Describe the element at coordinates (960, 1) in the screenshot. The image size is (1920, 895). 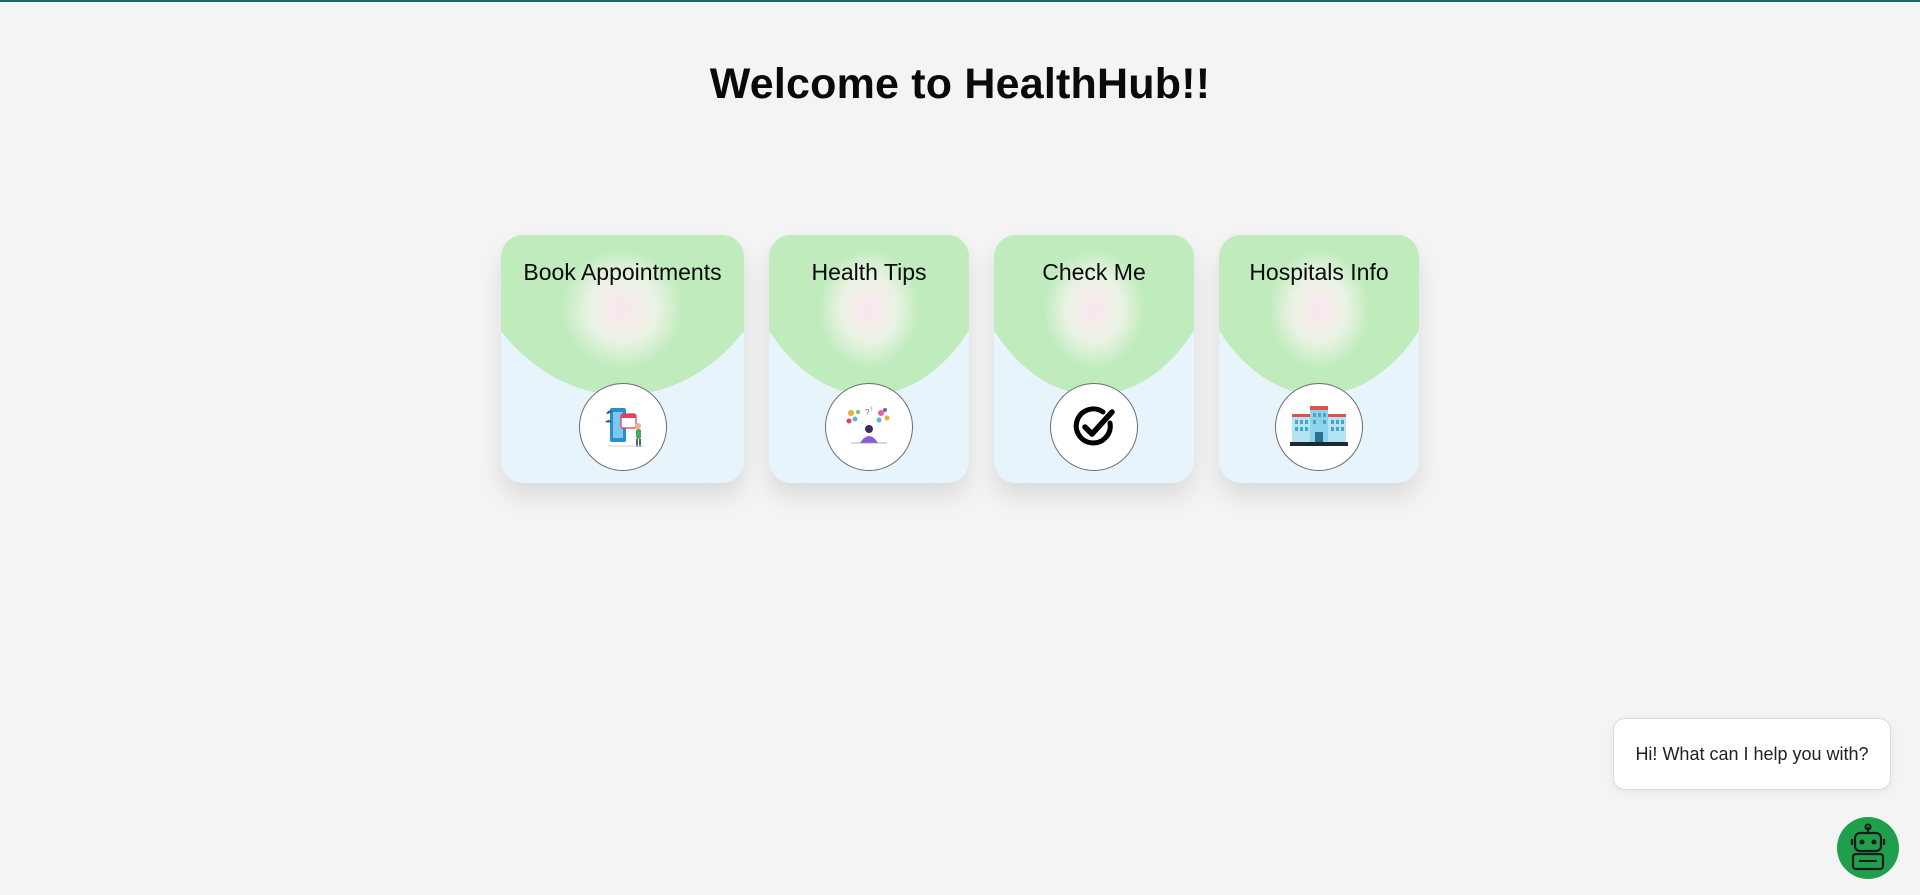
I see `top-accent-bar` at that location.